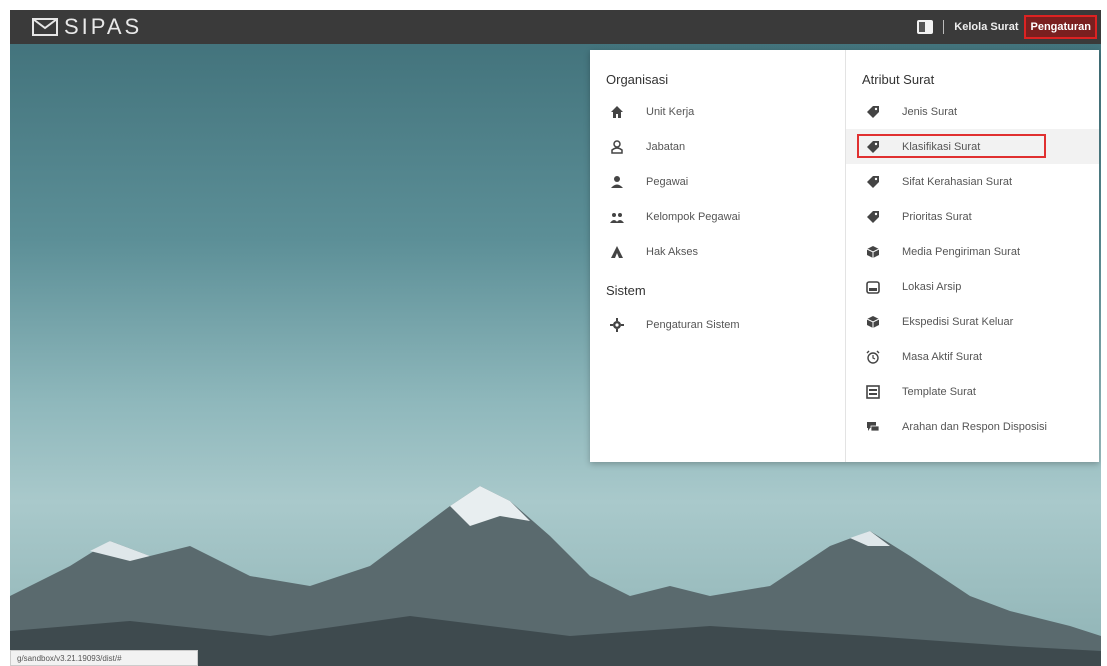  I want to click on menu-item-label: Jenis Surat, so click(930, 111).